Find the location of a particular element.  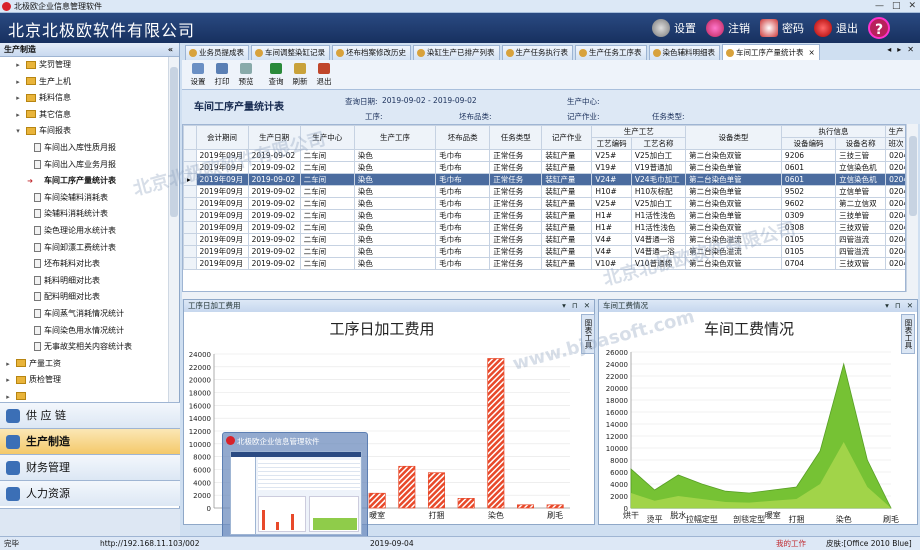

table-cell: V10# is located at coordinates (611, 263).